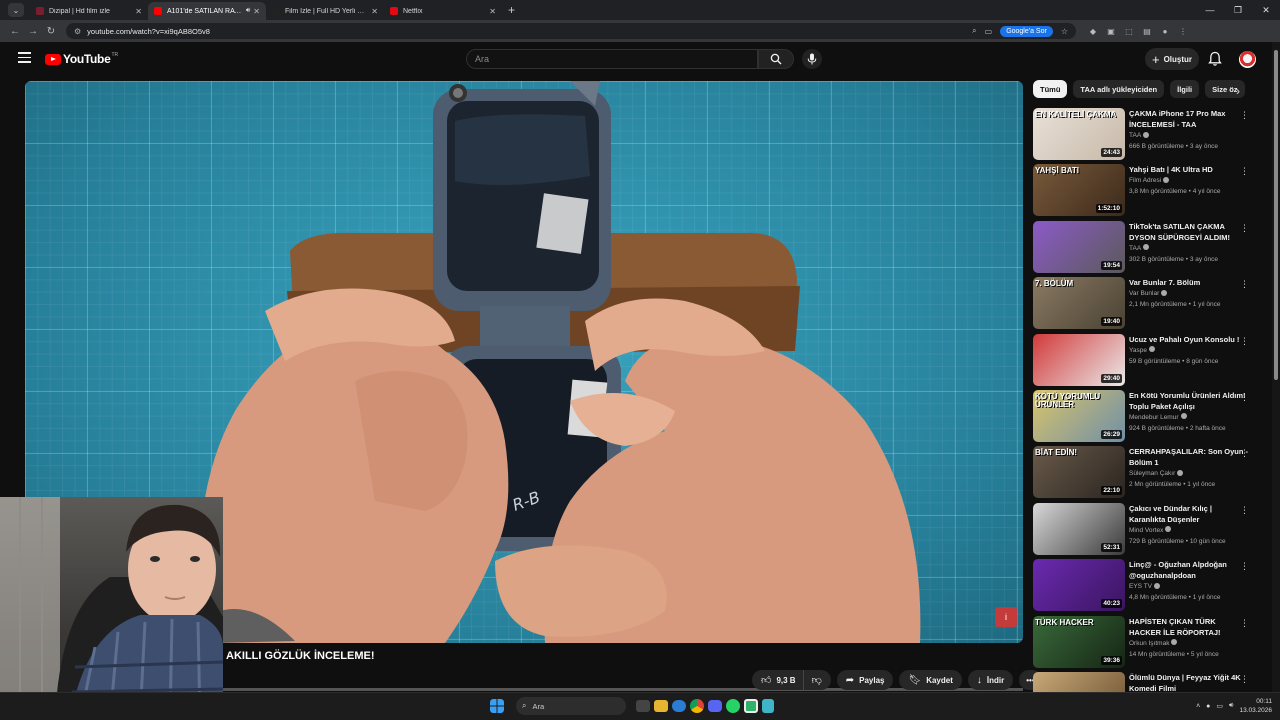 Image resolution: width=1280 pixels, height=720 pixels. I want to click on maximize-button: ❐, so click(1238, 10).